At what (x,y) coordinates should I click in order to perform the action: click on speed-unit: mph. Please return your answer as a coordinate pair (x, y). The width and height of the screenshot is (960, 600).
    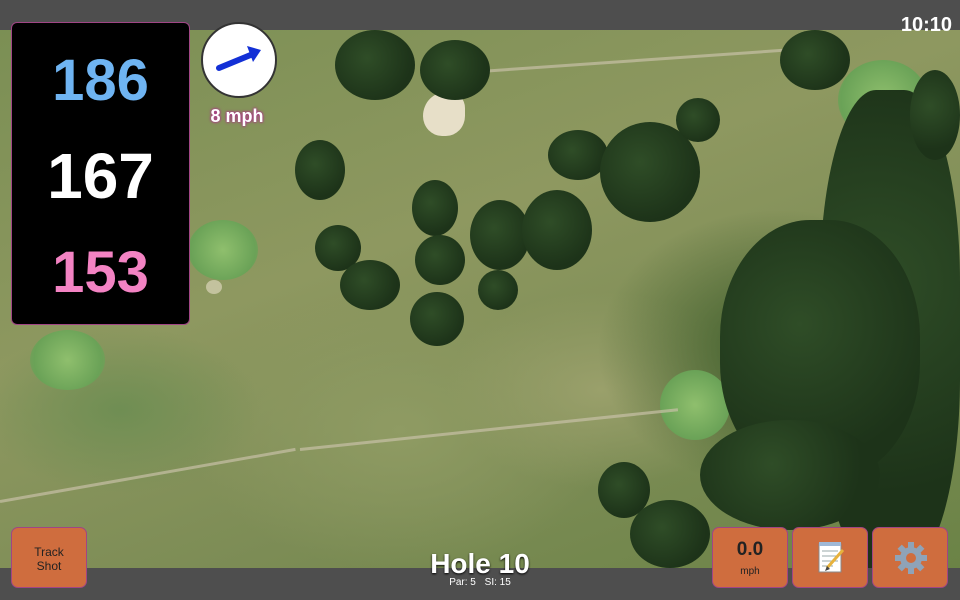
    Looking at the image, I should click on (750, 571).